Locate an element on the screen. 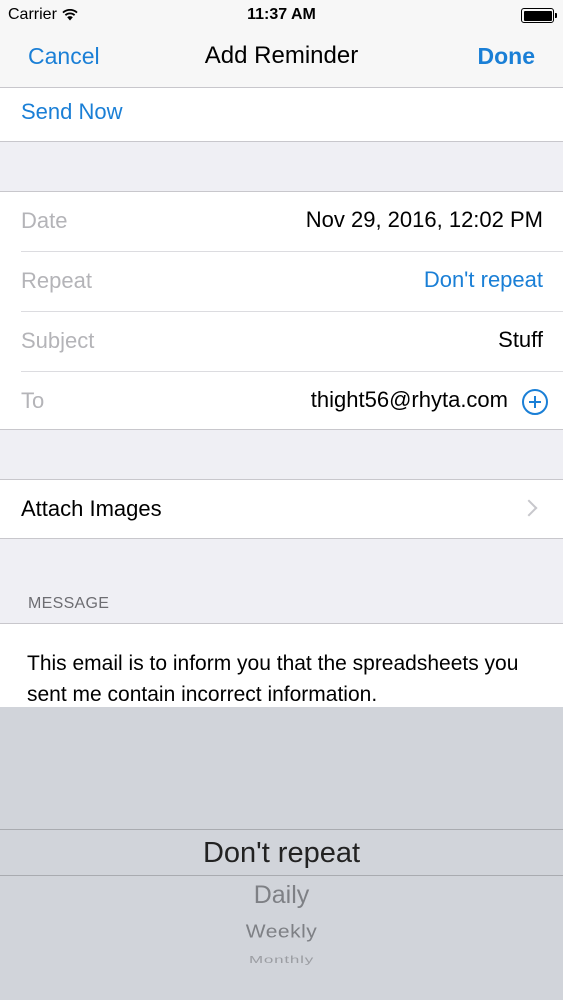 The image size is (563, 1000). date-row: Date Nov 29, 2016, 12:02 PM is located at coordinates (281, 222).